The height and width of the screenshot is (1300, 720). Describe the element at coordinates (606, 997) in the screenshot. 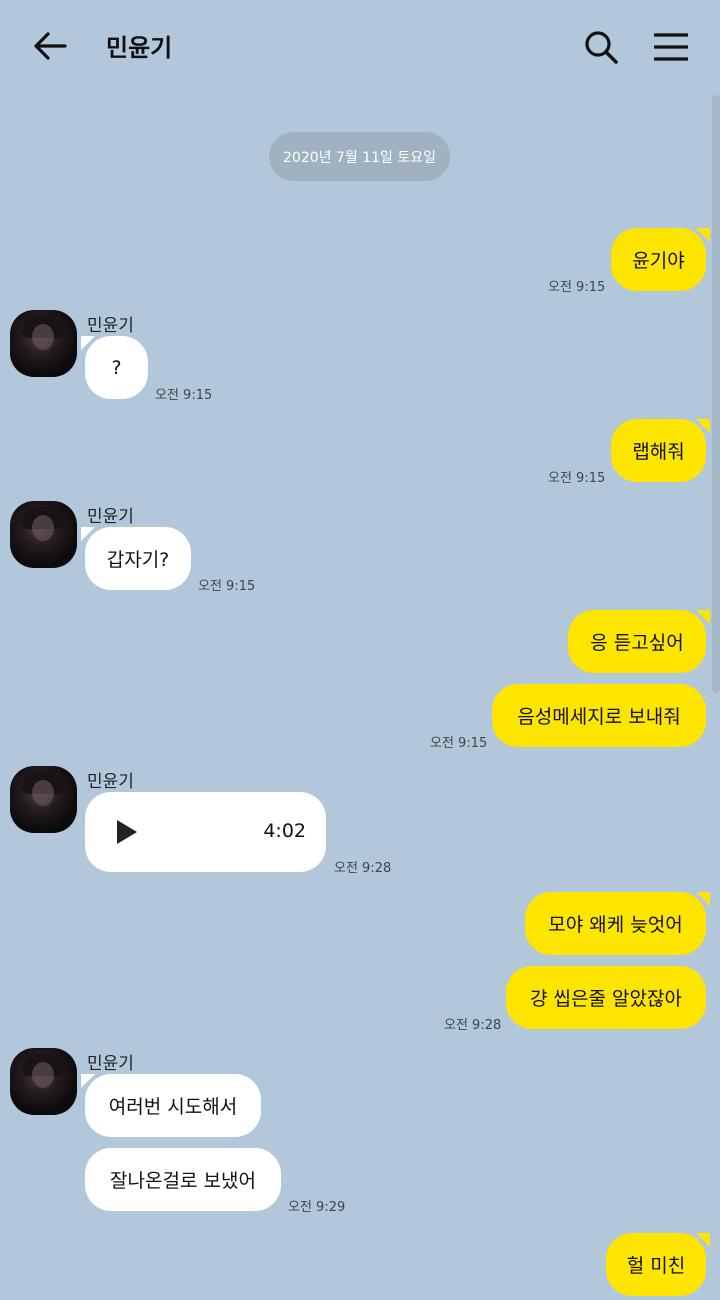

I see `my-message-bubble: 걍 씹은줄 알았잖아` at that location.